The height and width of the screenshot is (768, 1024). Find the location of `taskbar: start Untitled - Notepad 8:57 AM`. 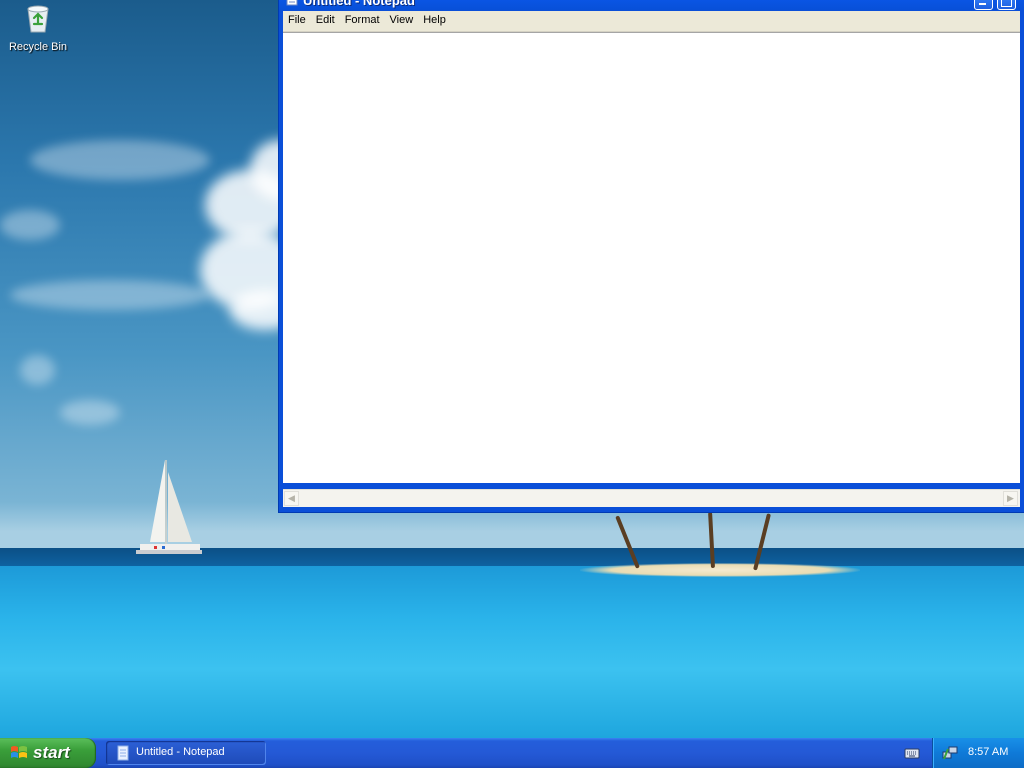

taskbar: start Untitled - Notepad 8:57 AM is located at coordinates (512, 753).